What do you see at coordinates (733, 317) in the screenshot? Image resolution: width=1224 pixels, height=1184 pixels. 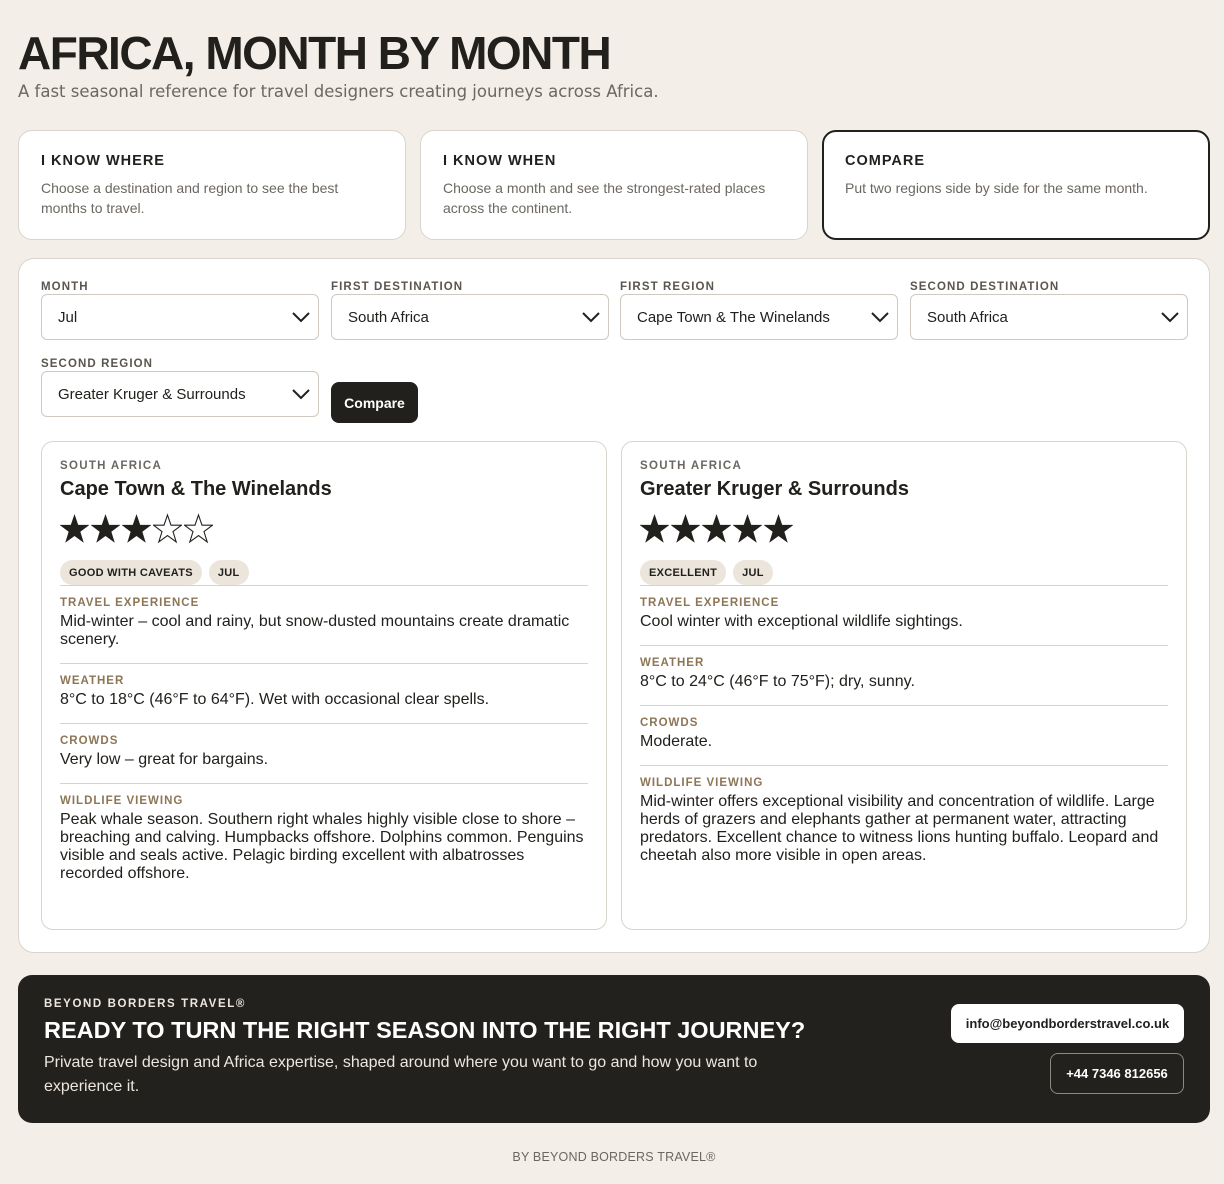 I see `first-region-value: Cape Town & The Winelands` at bounding box center [733, 317].